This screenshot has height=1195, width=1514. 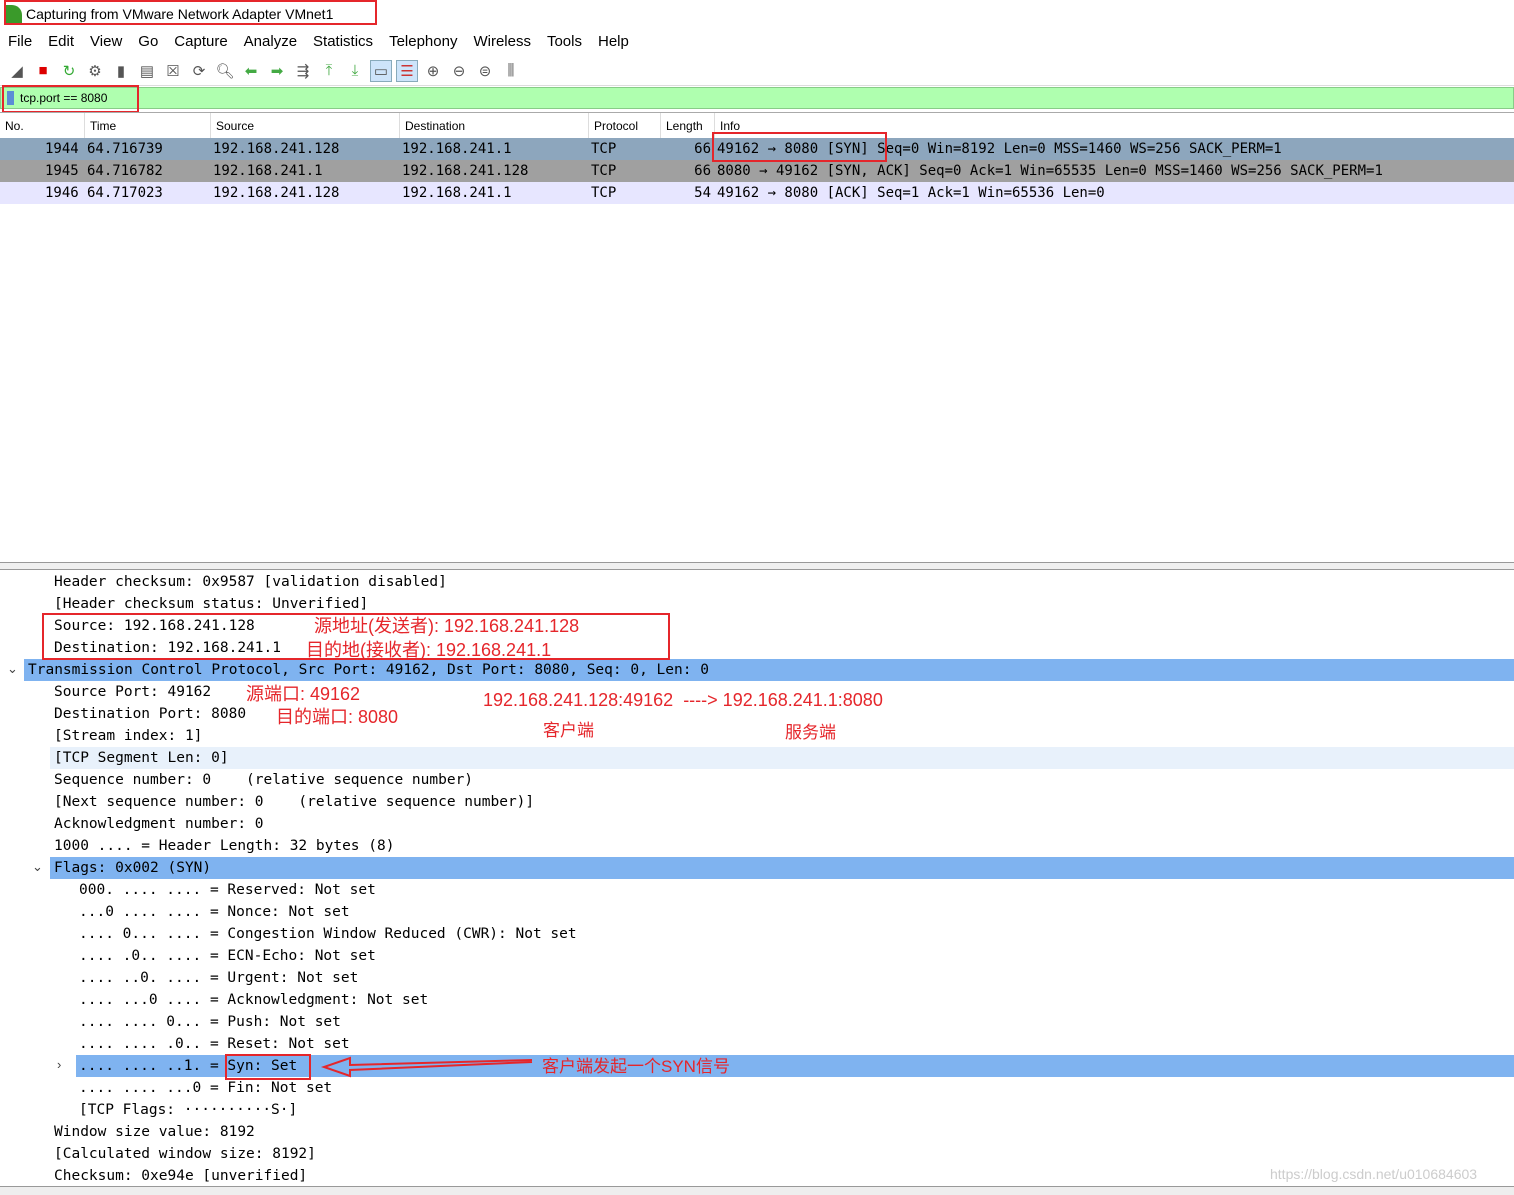 I want to click on detail-text: Checksum: 0xe94e [unverified], so click(x=181, y=1176).